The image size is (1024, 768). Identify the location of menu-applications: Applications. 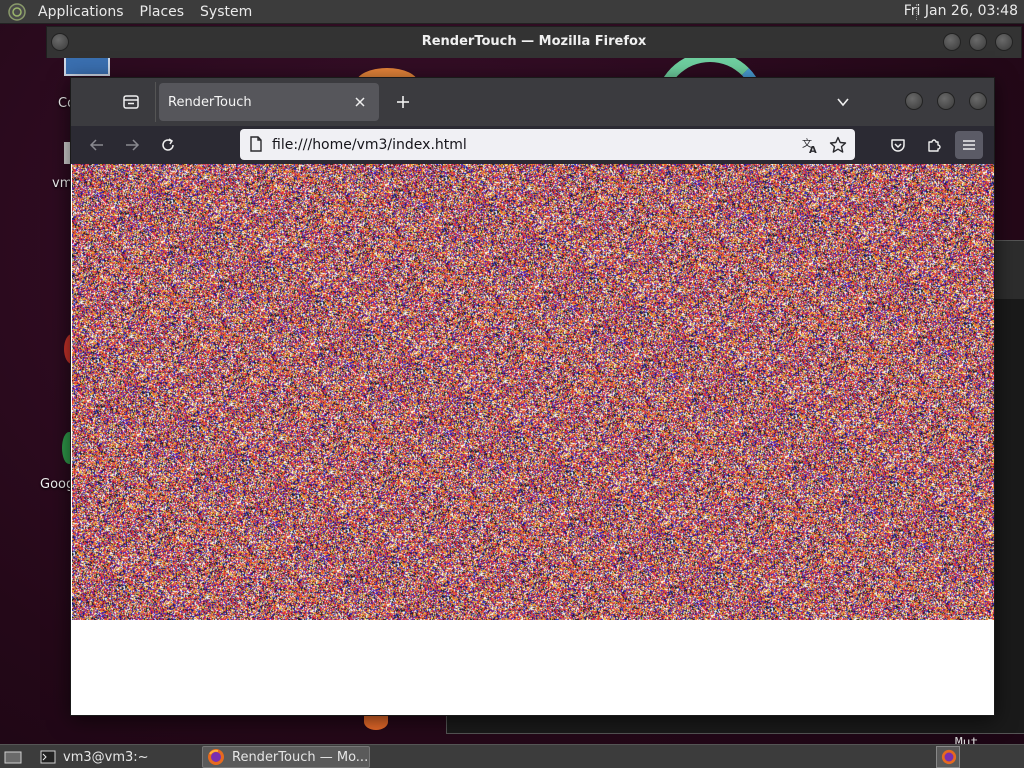
(81, 12).